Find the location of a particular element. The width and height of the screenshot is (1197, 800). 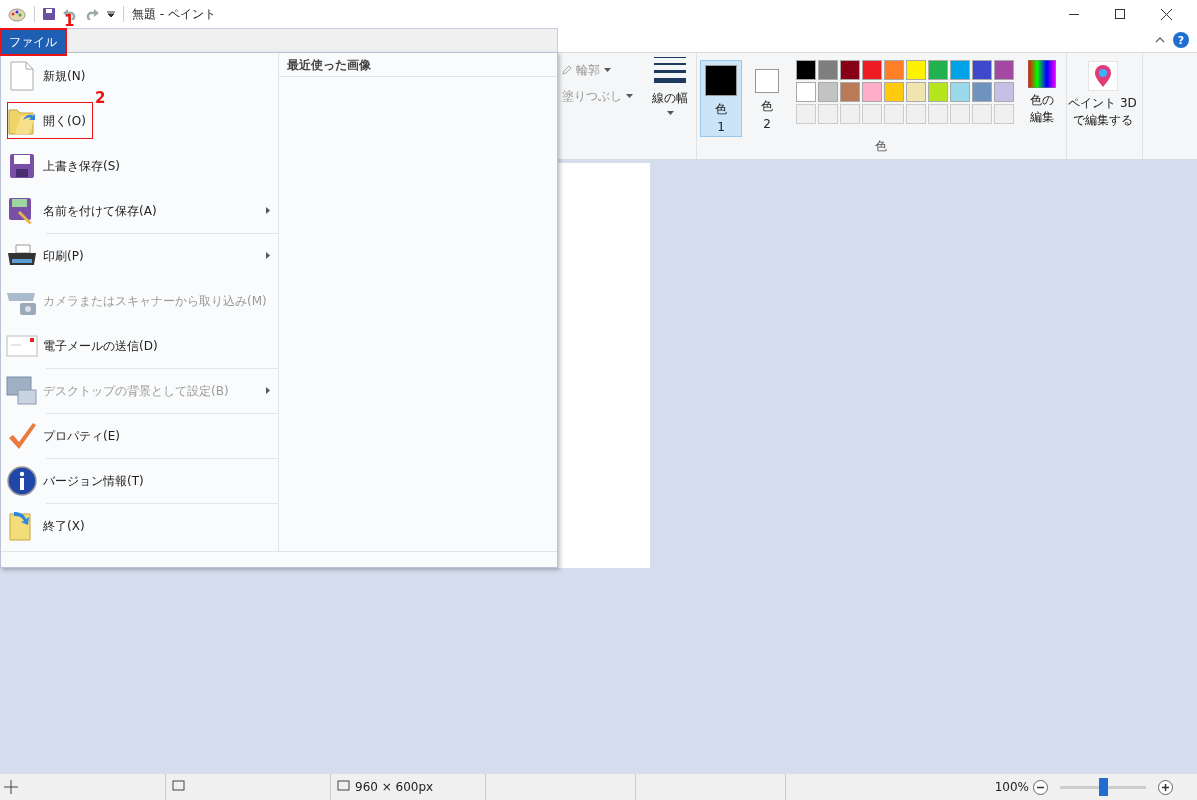

zoom-out-icon is located at coordinates (1040, 787).